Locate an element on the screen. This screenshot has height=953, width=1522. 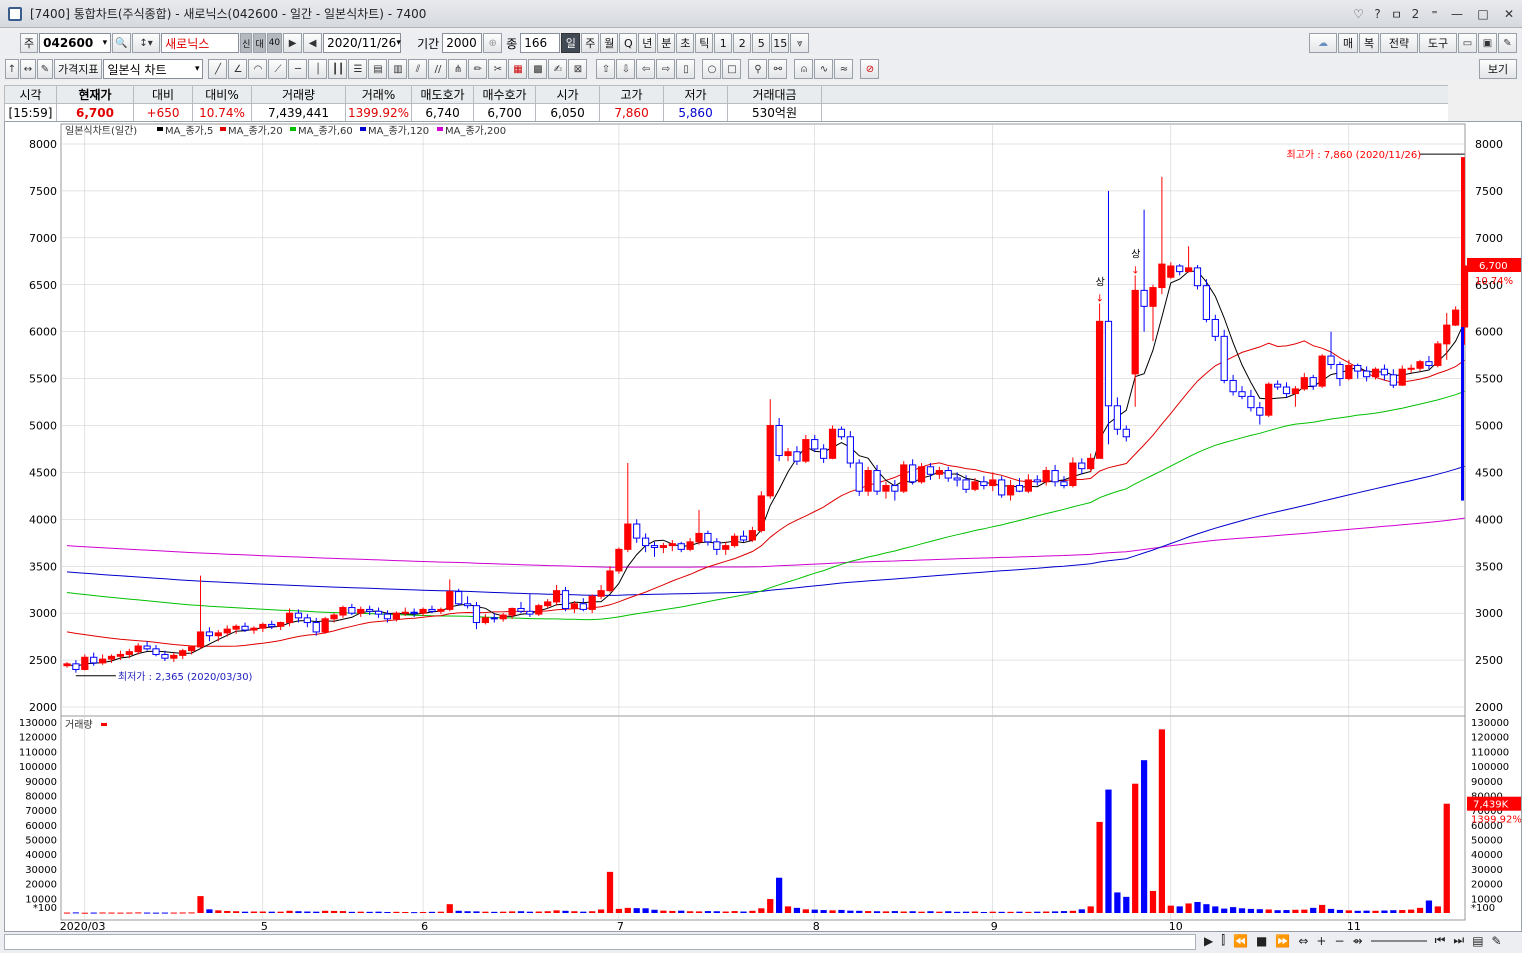
tab-quarter: Q is located at coordinates (628, 43).